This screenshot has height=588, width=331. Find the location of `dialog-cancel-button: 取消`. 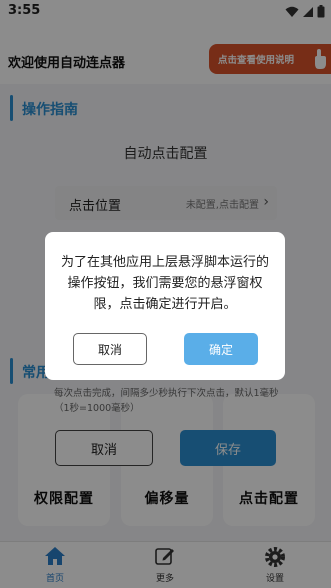

dialog-cancel-button: 取消 is located at coordinates (110, 349).